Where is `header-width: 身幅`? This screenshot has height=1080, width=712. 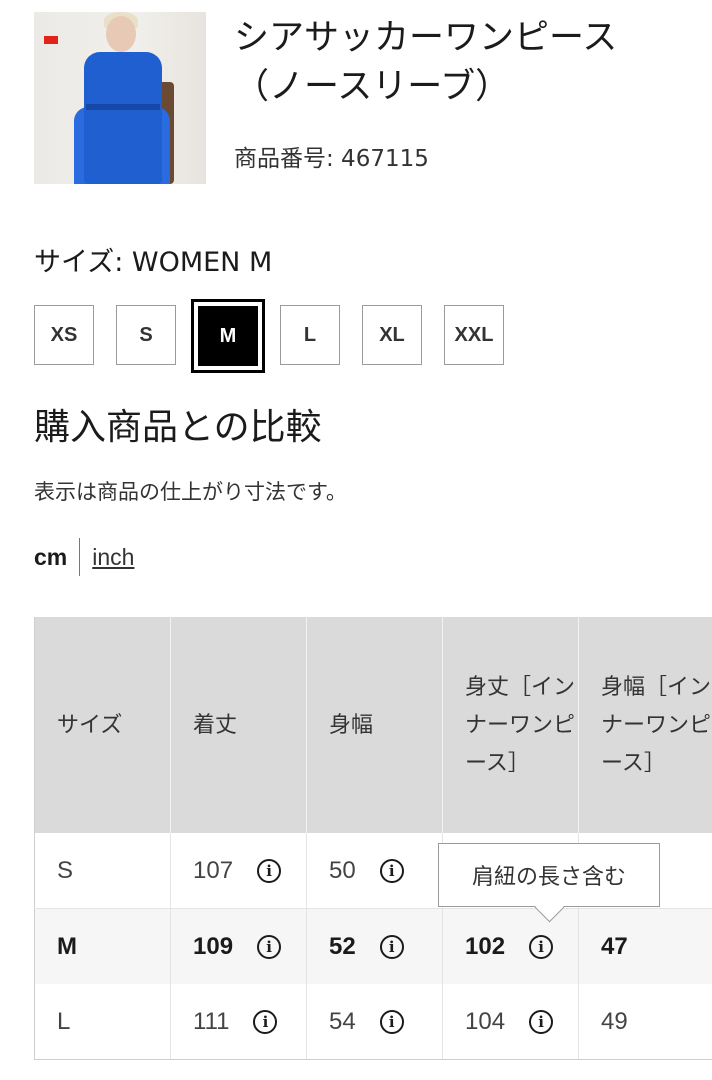
header-width: 身幅 is located at coordinates (374, 725).